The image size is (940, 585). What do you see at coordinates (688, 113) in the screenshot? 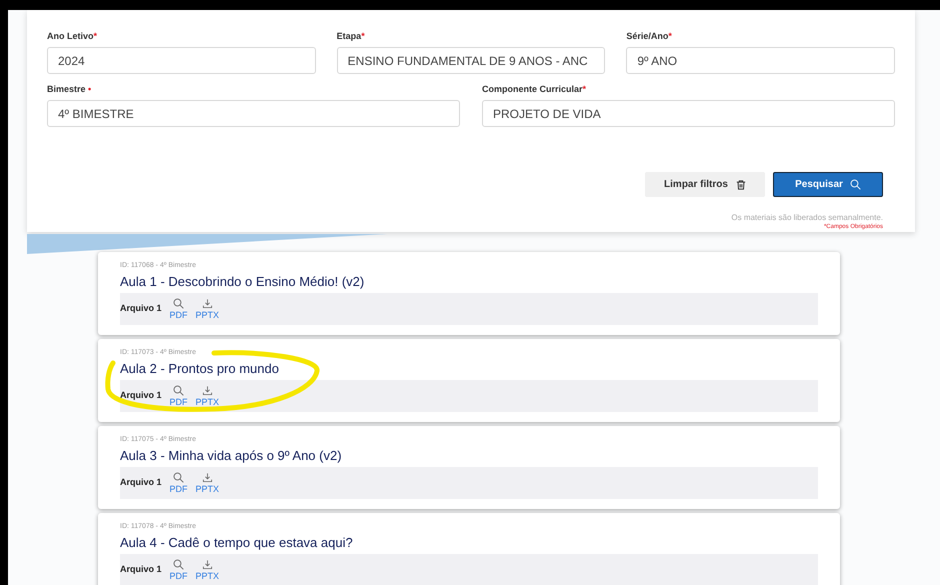
I see `input-field: PROJETO DE VIDA` at bounding box center [688, 113].